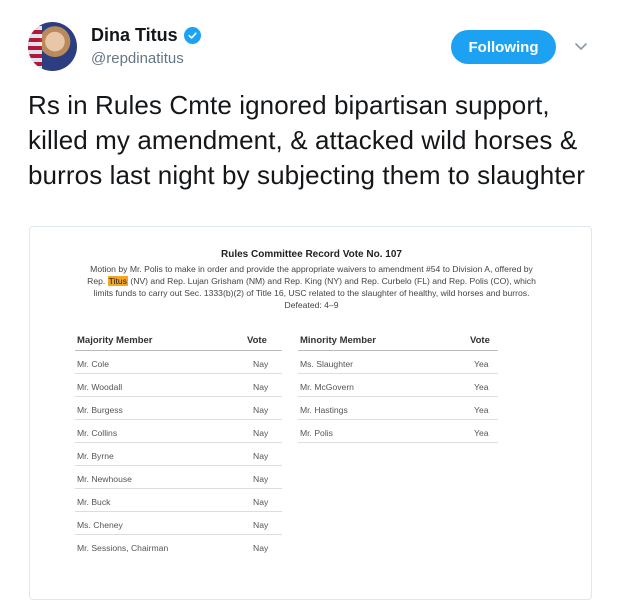  Describe the element at coordinates (398, 341) in the screenshot. I see `minority-table-header: Minority Member Vote` at that location.